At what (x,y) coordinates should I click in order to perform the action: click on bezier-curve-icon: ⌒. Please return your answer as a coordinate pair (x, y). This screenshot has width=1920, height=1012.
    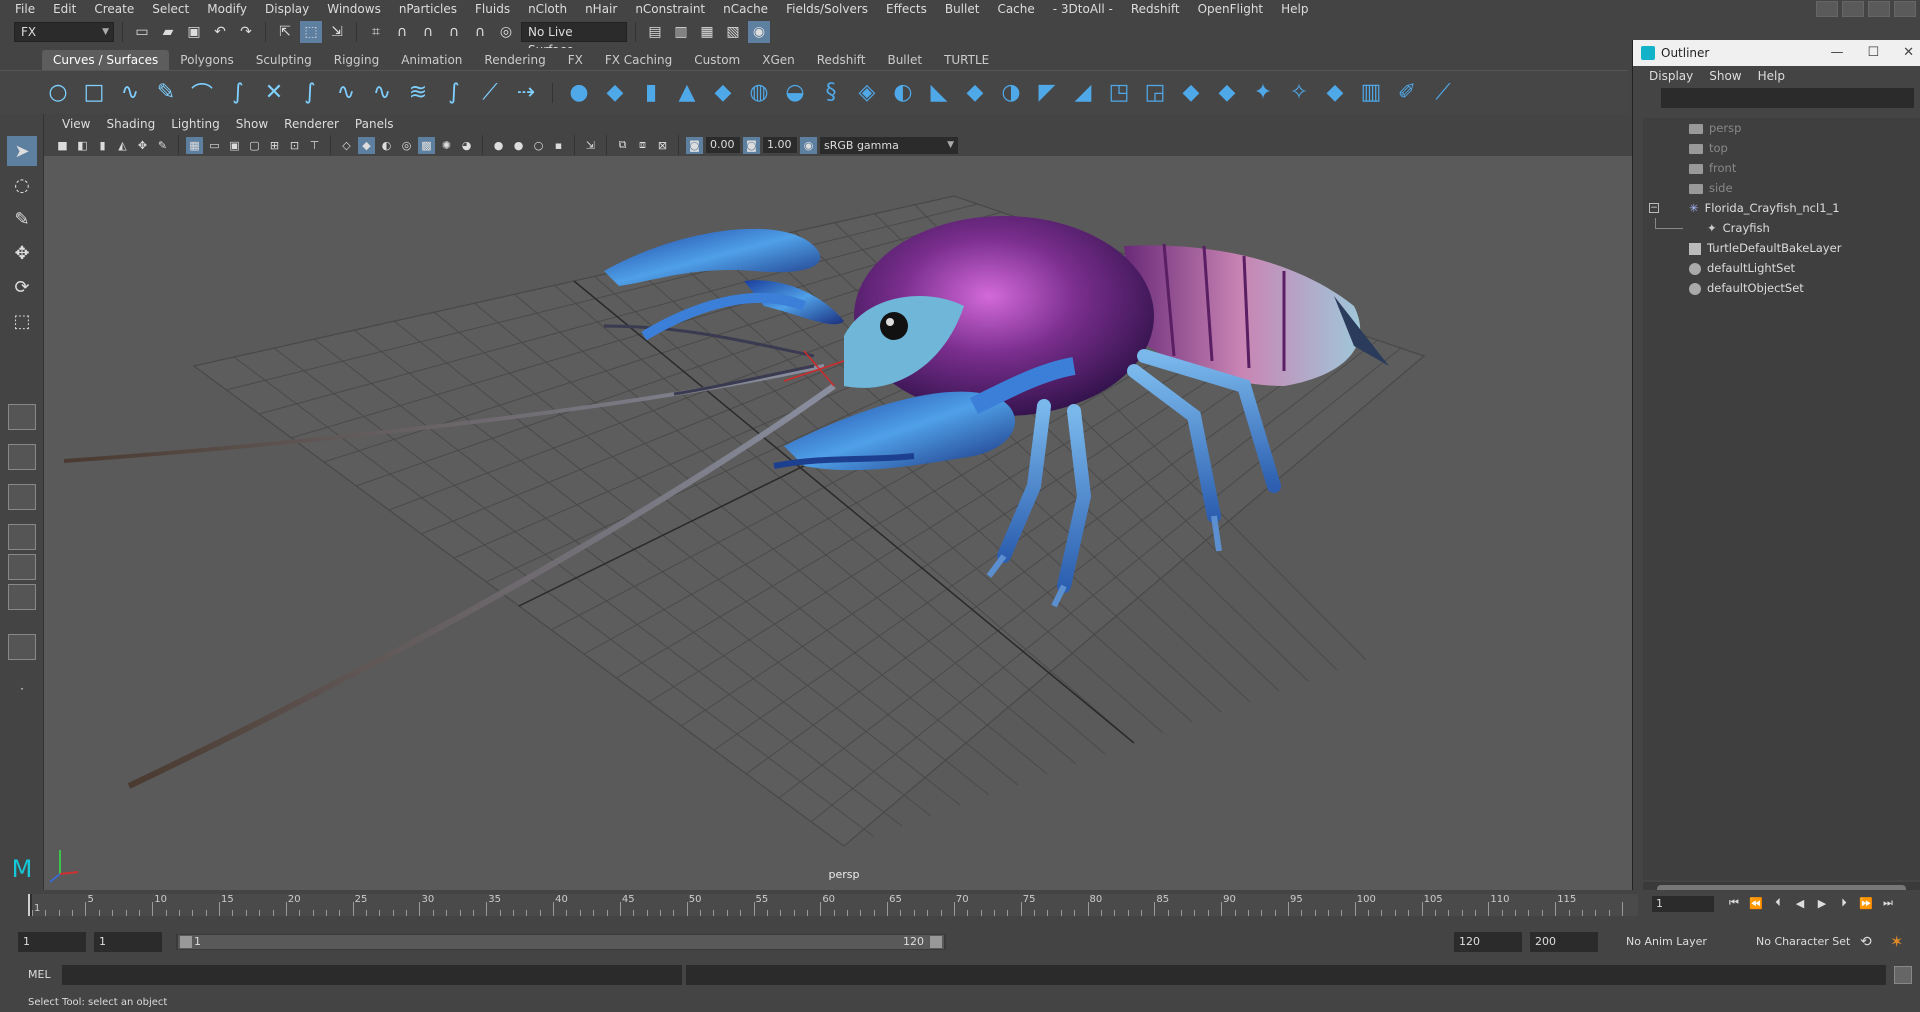
    Looking at the image, I should click on (202, 93).